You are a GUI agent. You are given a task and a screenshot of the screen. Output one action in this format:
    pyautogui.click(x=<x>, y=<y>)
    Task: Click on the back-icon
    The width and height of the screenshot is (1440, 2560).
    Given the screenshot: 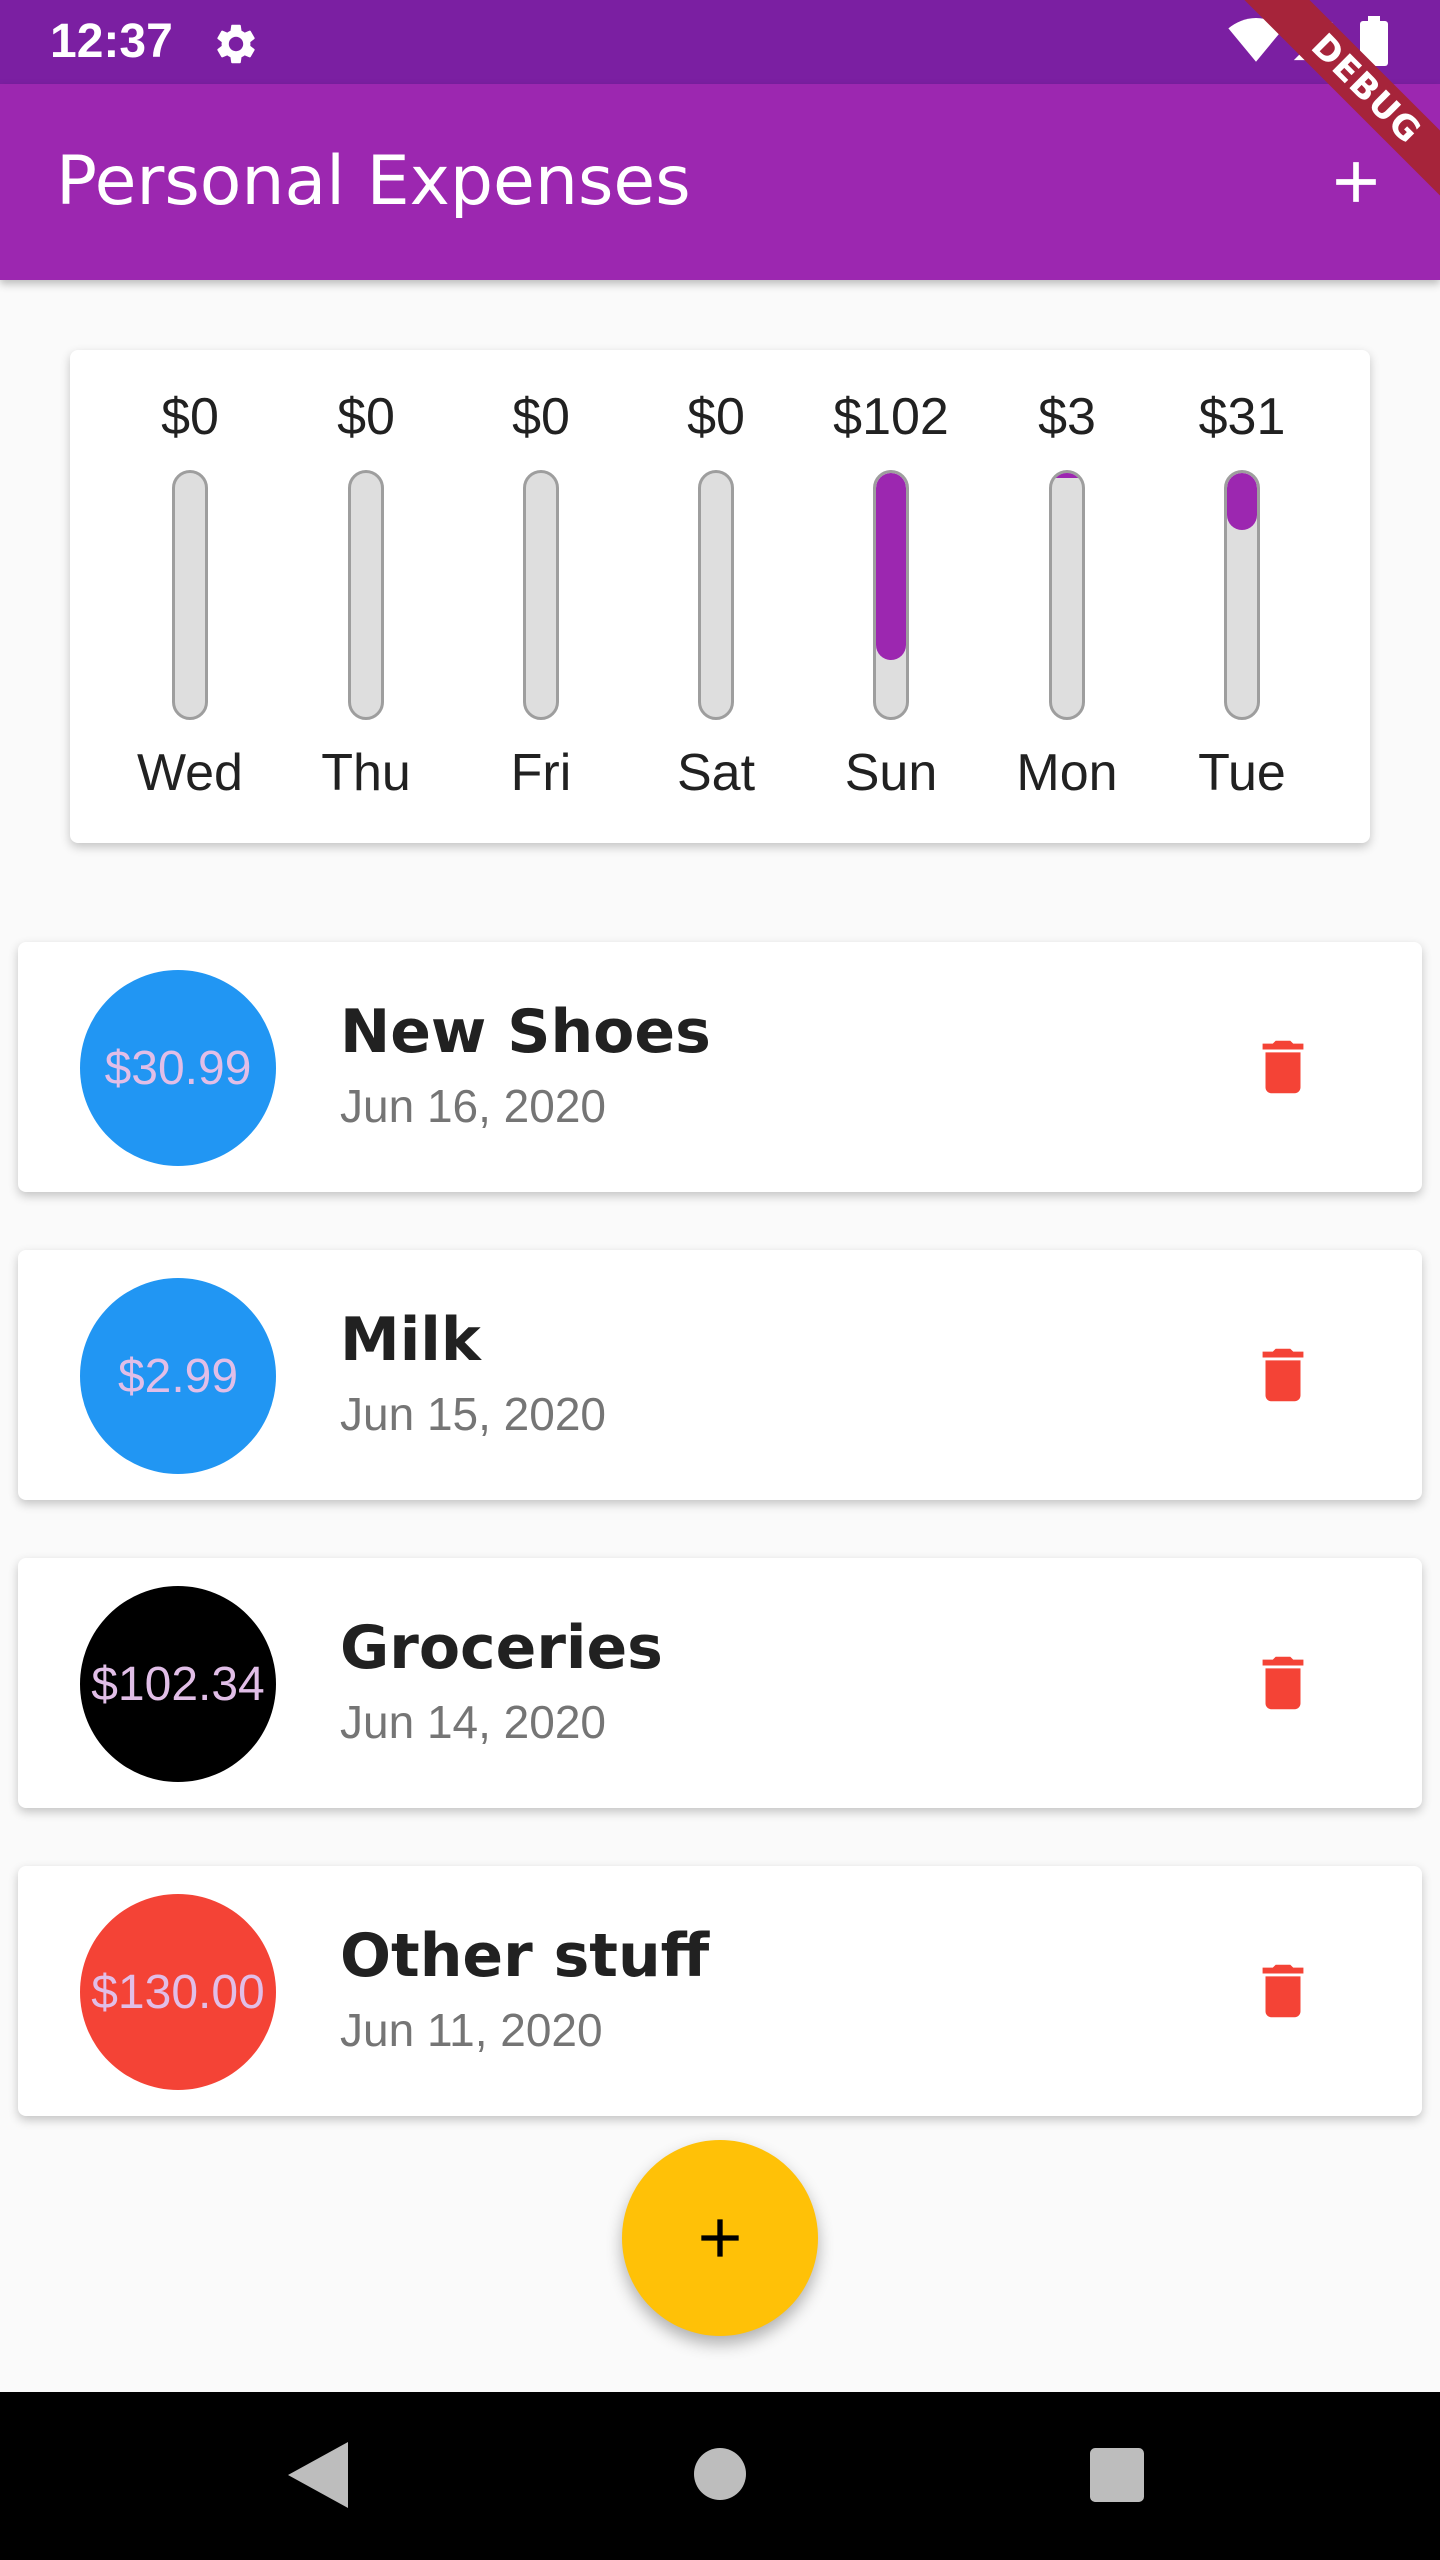 What is the action you would take?
    pyautogui.click(x=318, y=2475)
    